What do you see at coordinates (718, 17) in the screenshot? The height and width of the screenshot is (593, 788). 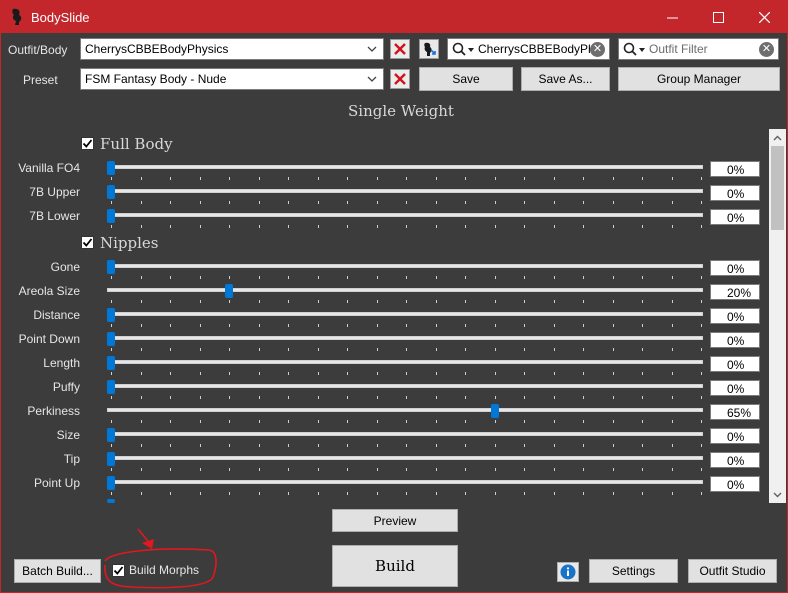 I see `maximize-button` at bounding box center [718, 17].